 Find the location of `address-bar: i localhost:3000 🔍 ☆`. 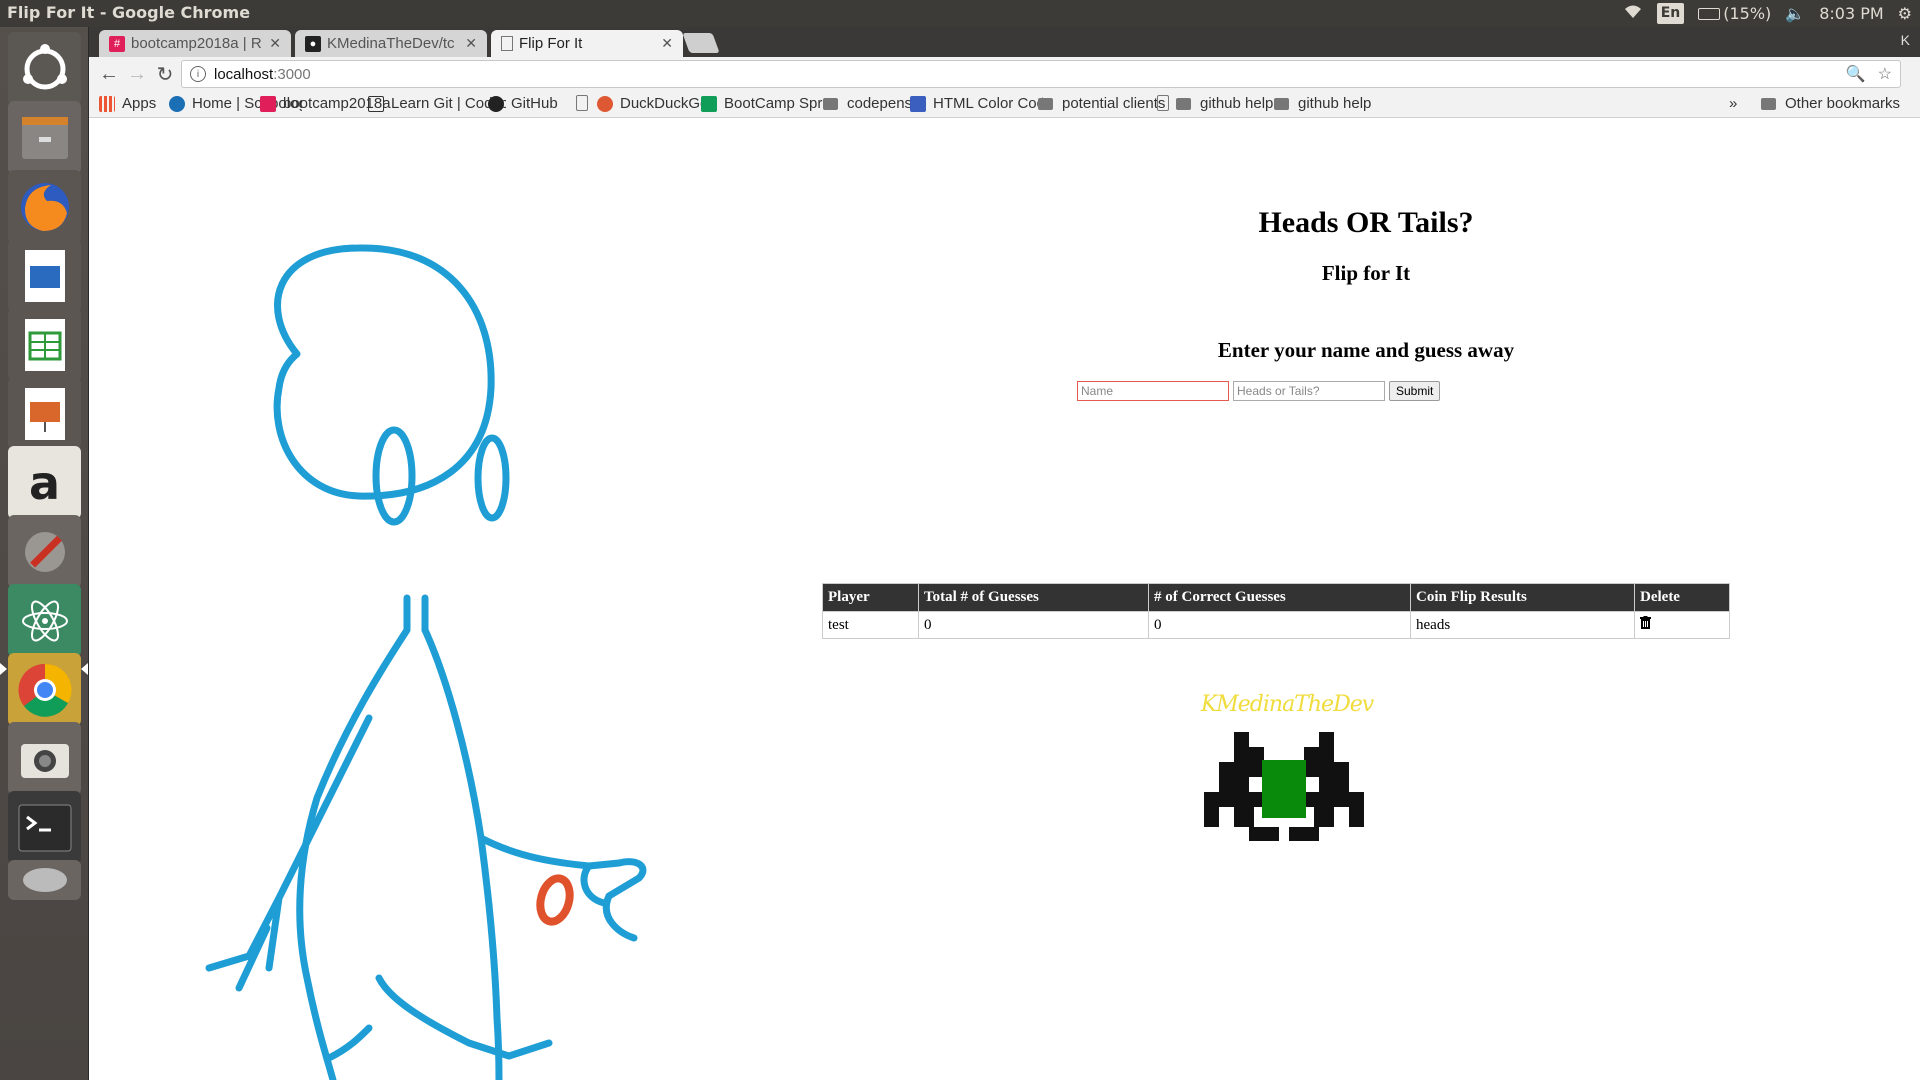

address-bar: i localhost:3000 🔍 ☆ is located at coordinates (1041, 74).